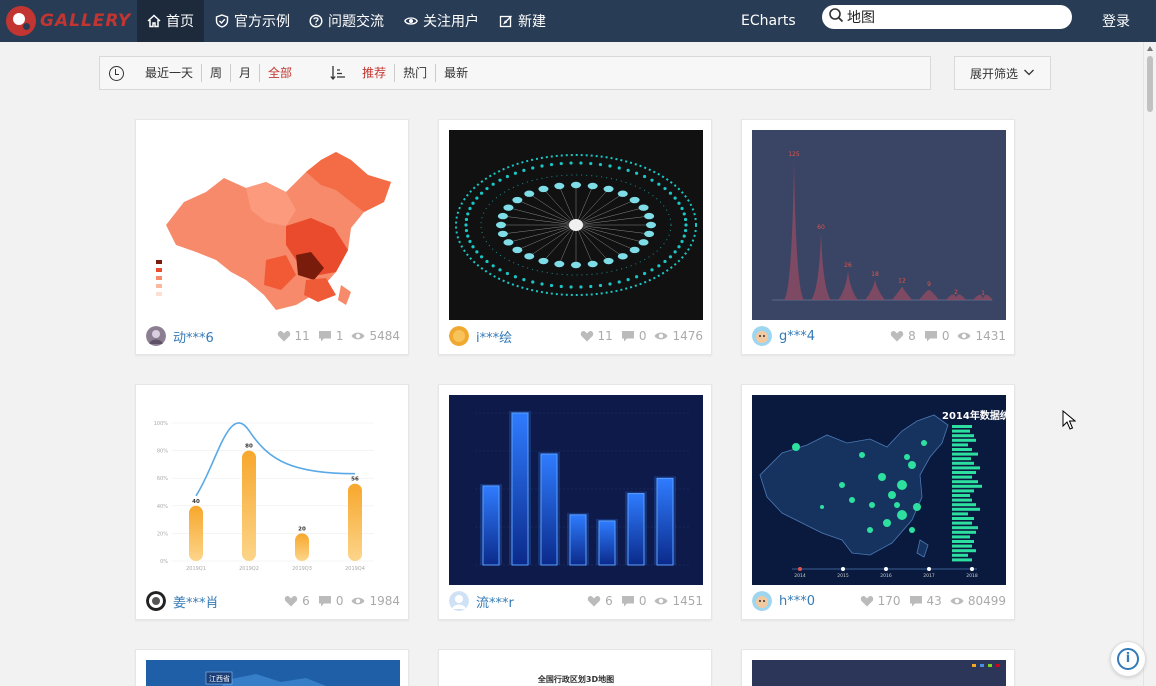 The height and width of the screenshot is (686, 1156). I want to click on chart-card: 江西省, so click(272, 667).